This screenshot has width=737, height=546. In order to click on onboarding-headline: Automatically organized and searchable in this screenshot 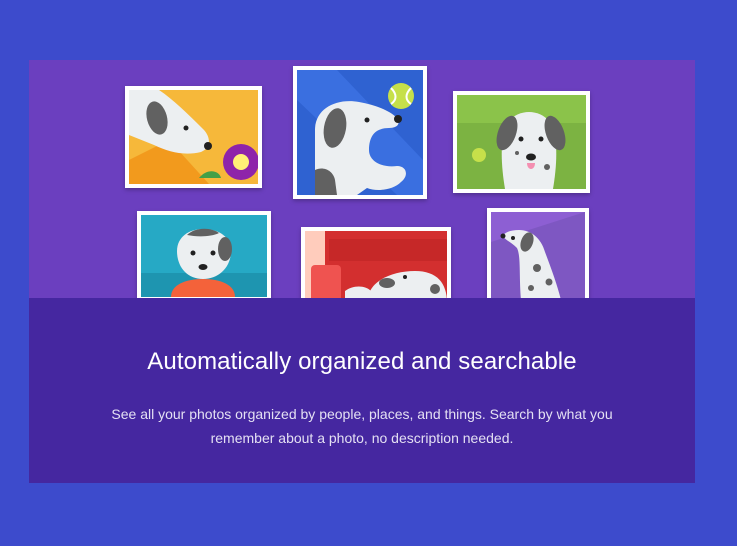, I will do `click(362, 361)`.